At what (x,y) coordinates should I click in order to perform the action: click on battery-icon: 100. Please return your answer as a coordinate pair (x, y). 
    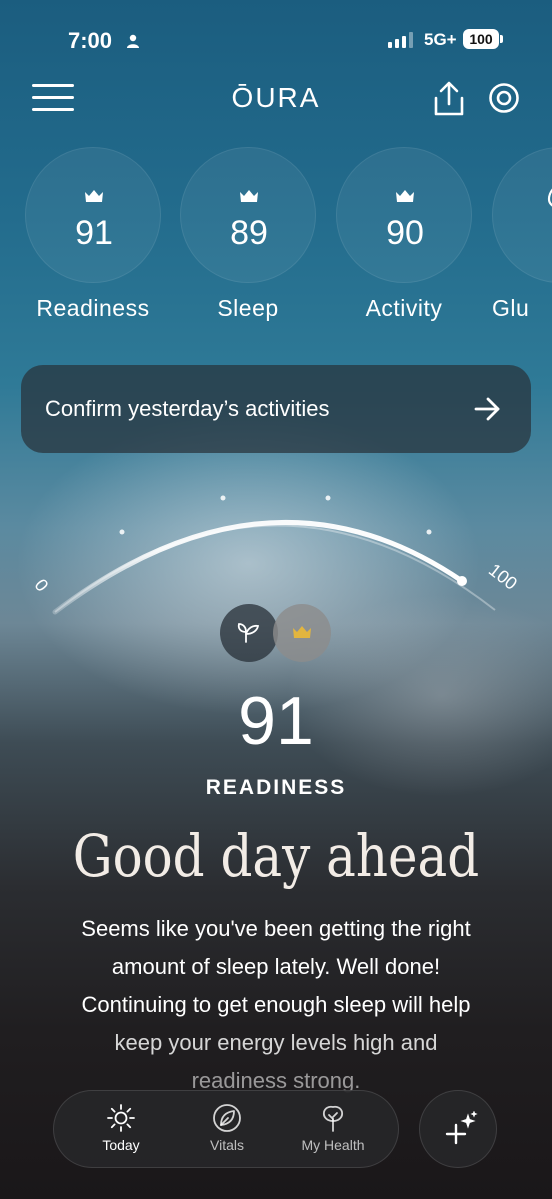
    Looking at the image, I should click on (481, 39).